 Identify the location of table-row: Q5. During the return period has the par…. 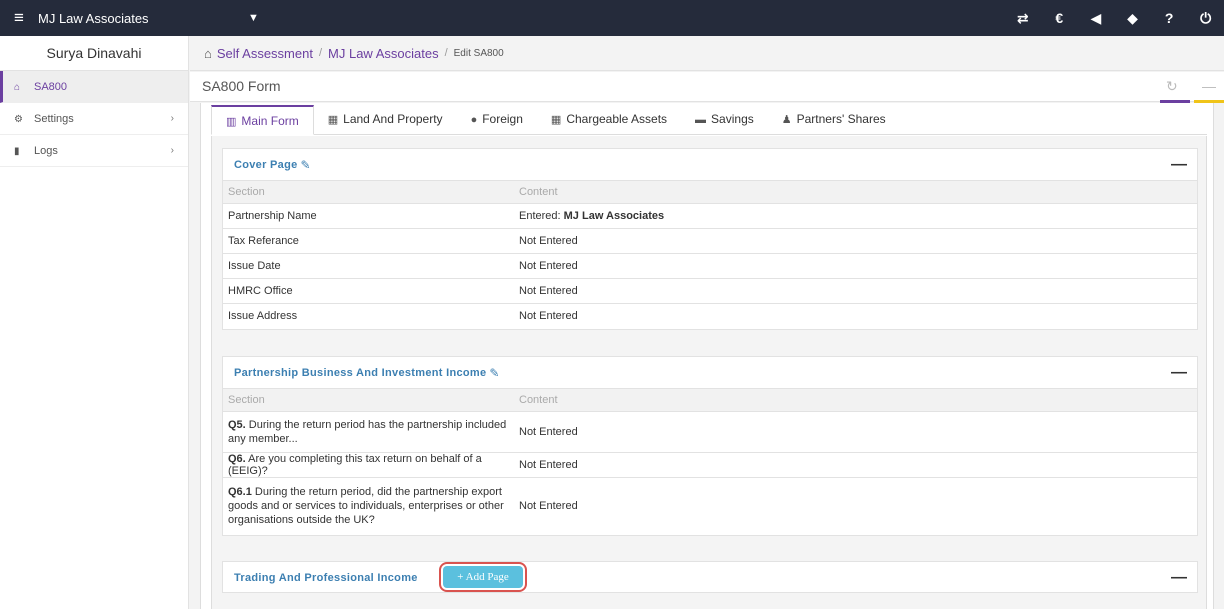
(710, 432).